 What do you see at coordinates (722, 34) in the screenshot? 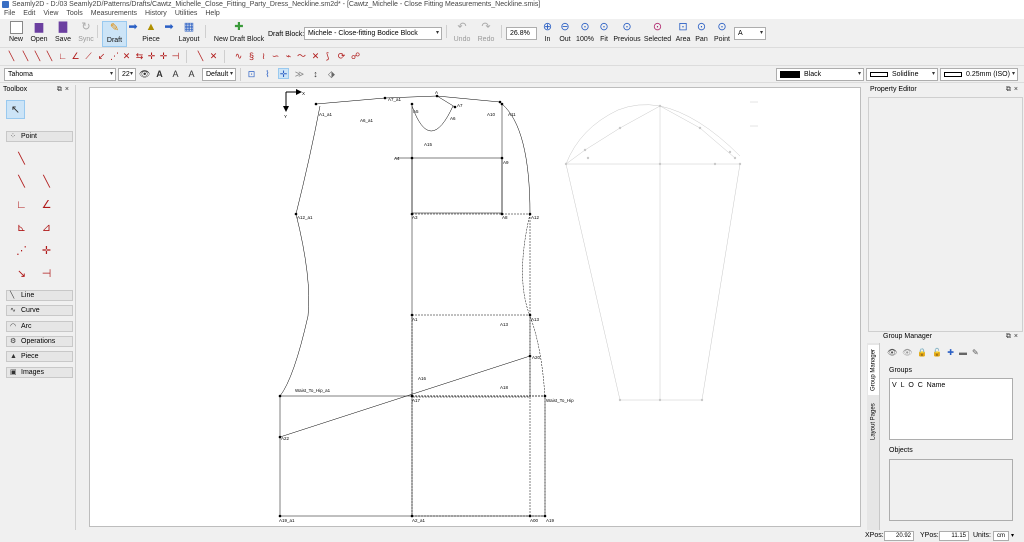
I see `zoom-point-button: ⊙ Point` at bounding box center [722, 34].